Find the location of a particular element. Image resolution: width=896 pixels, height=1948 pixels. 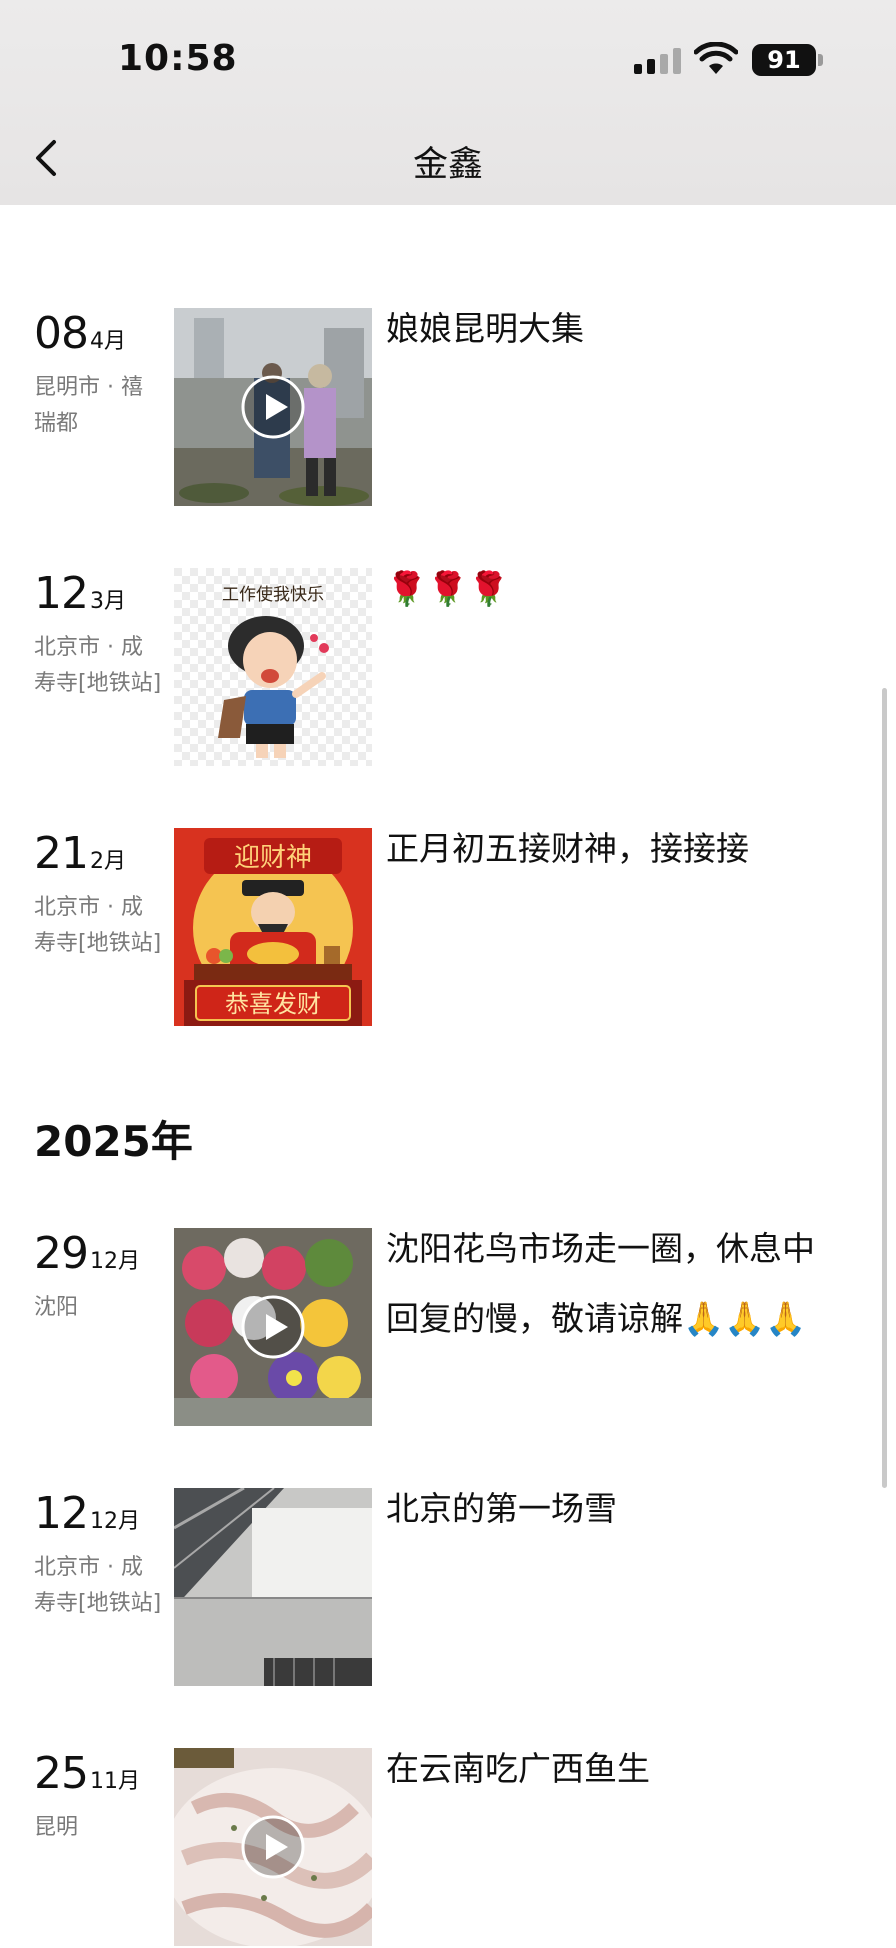

battery-level: 91 is located at coordinates (784, 60).